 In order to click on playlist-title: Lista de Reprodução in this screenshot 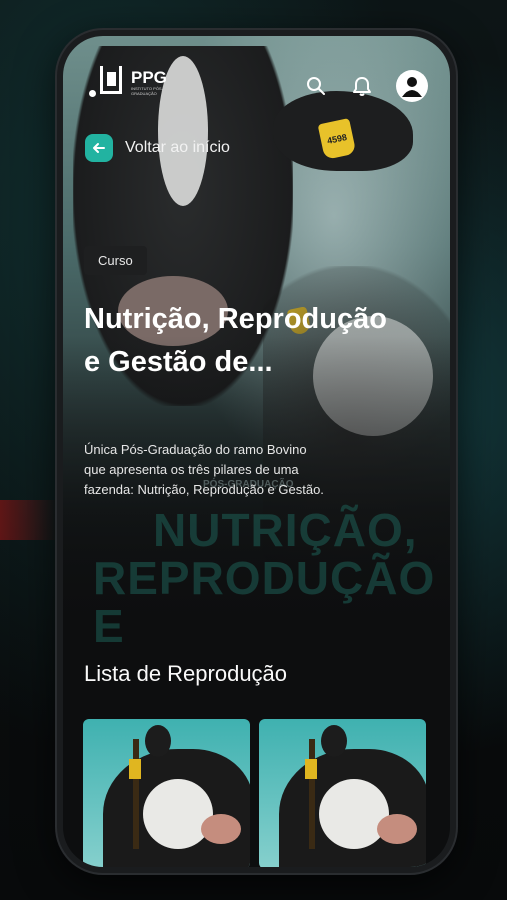, I will do `click(186, 673)`.